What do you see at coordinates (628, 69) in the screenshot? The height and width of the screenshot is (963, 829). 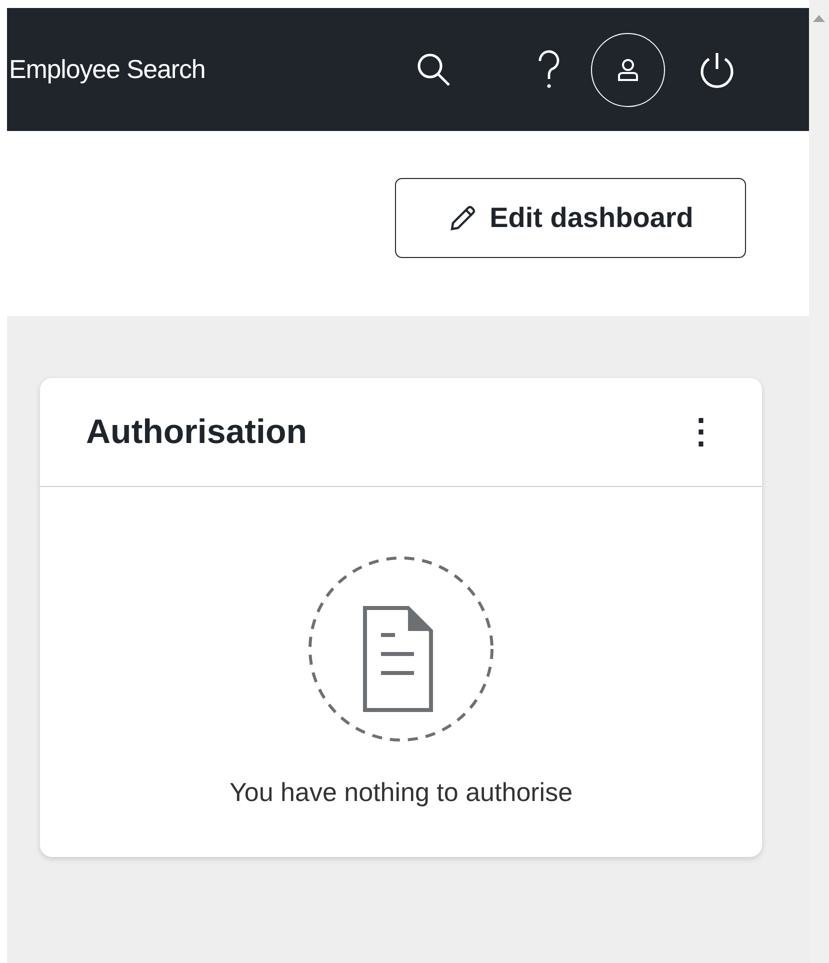 I see `user-icon` at bounding box center [628, 69].